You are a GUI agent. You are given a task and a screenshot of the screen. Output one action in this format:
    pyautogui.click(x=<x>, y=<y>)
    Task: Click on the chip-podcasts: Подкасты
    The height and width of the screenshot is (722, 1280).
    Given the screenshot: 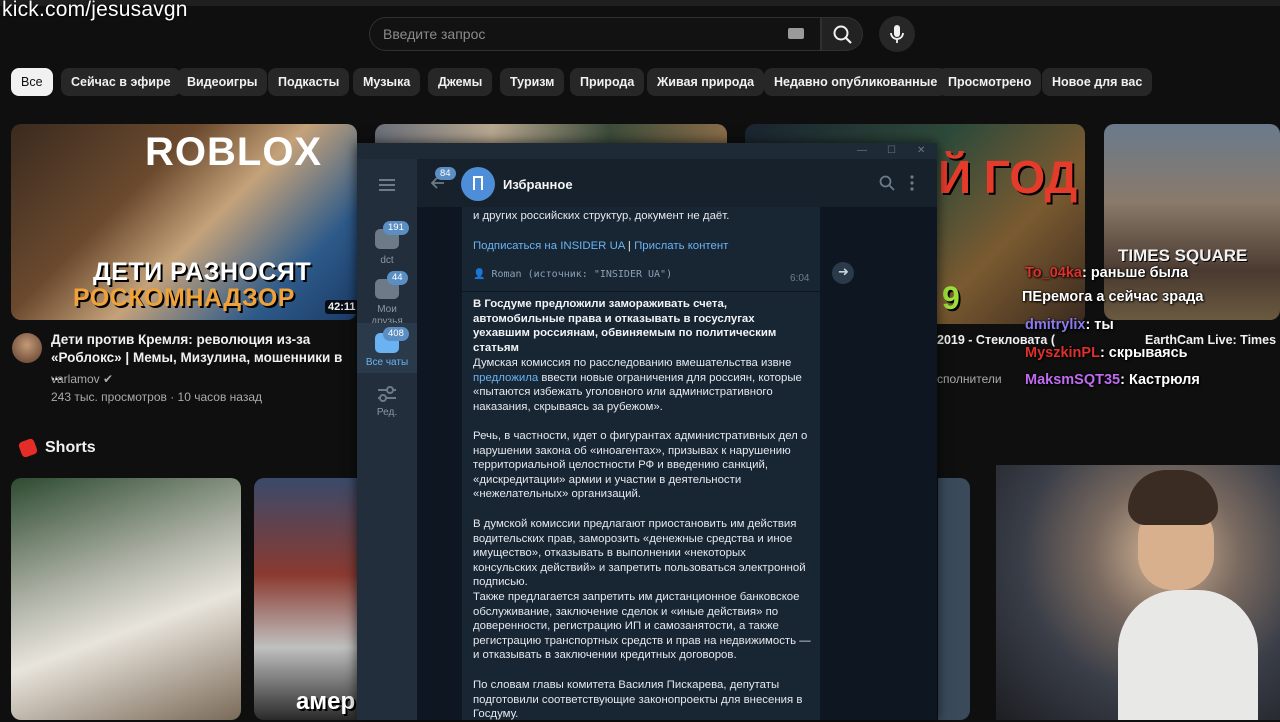 What is the action you would take?
    pyautogui.click(x=309, y=82)
    